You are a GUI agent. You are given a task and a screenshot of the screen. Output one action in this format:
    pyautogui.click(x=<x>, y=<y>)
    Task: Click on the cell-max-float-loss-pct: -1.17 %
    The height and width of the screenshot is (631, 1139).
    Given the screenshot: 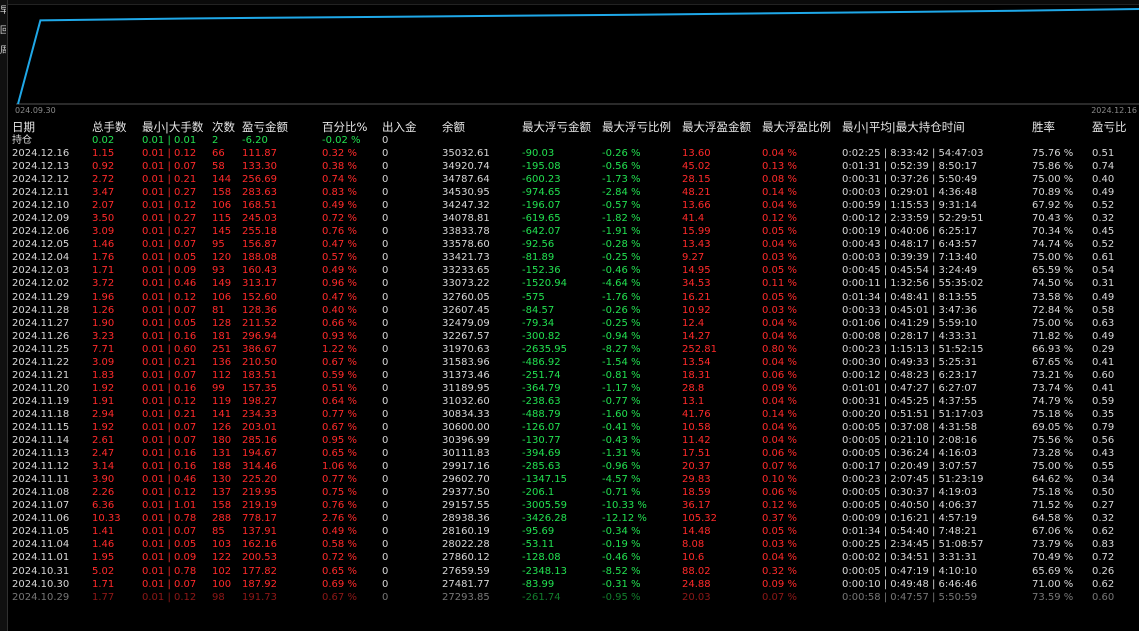 What is the action you would take?
    pyautogui.click(x=621, y=388)
    